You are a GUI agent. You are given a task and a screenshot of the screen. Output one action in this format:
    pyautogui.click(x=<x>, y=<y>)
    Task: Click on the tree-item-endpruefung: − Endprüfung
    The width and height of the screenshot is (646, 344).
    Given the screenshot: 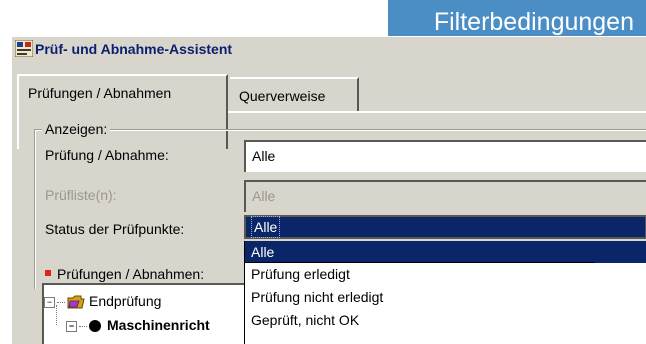 What is the action you would take?
    pyautogui.click(x=102, y=301)
    